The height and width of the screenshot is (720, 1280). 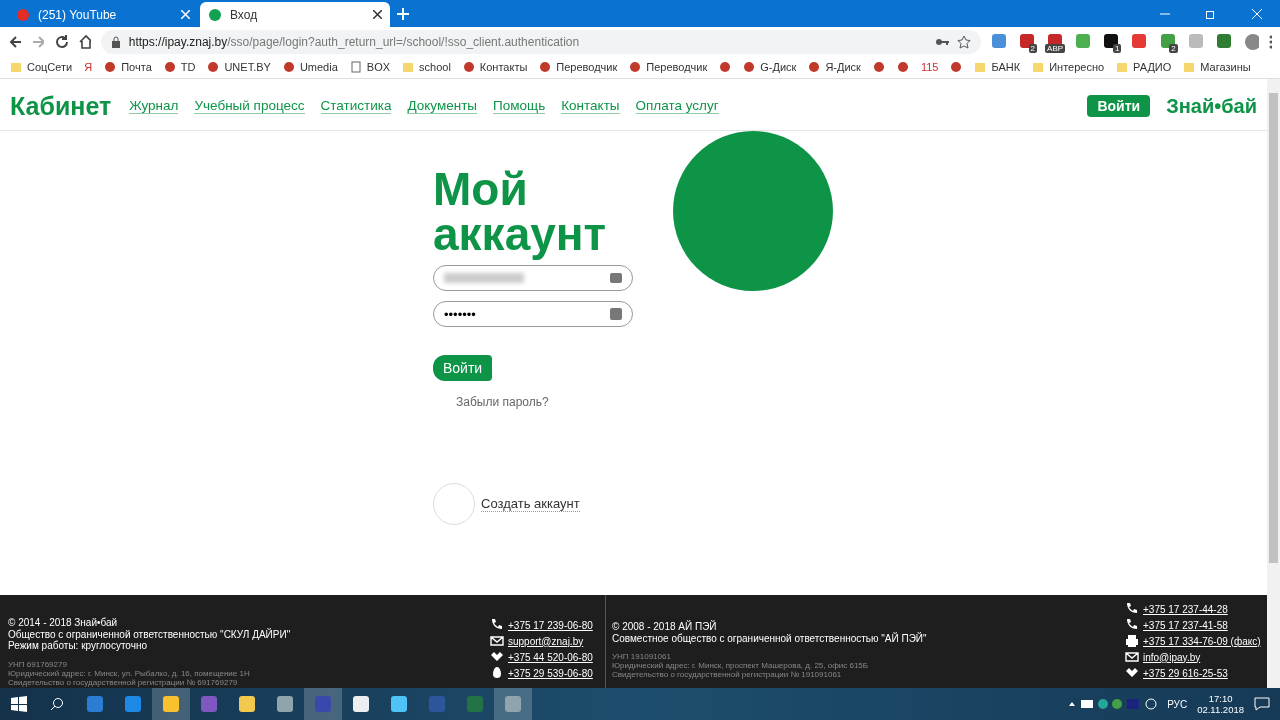 What do you see at coordinates (310, 67) in the screenshot?
I see `bookmark: Umedia` at bounding box center [310, 67].